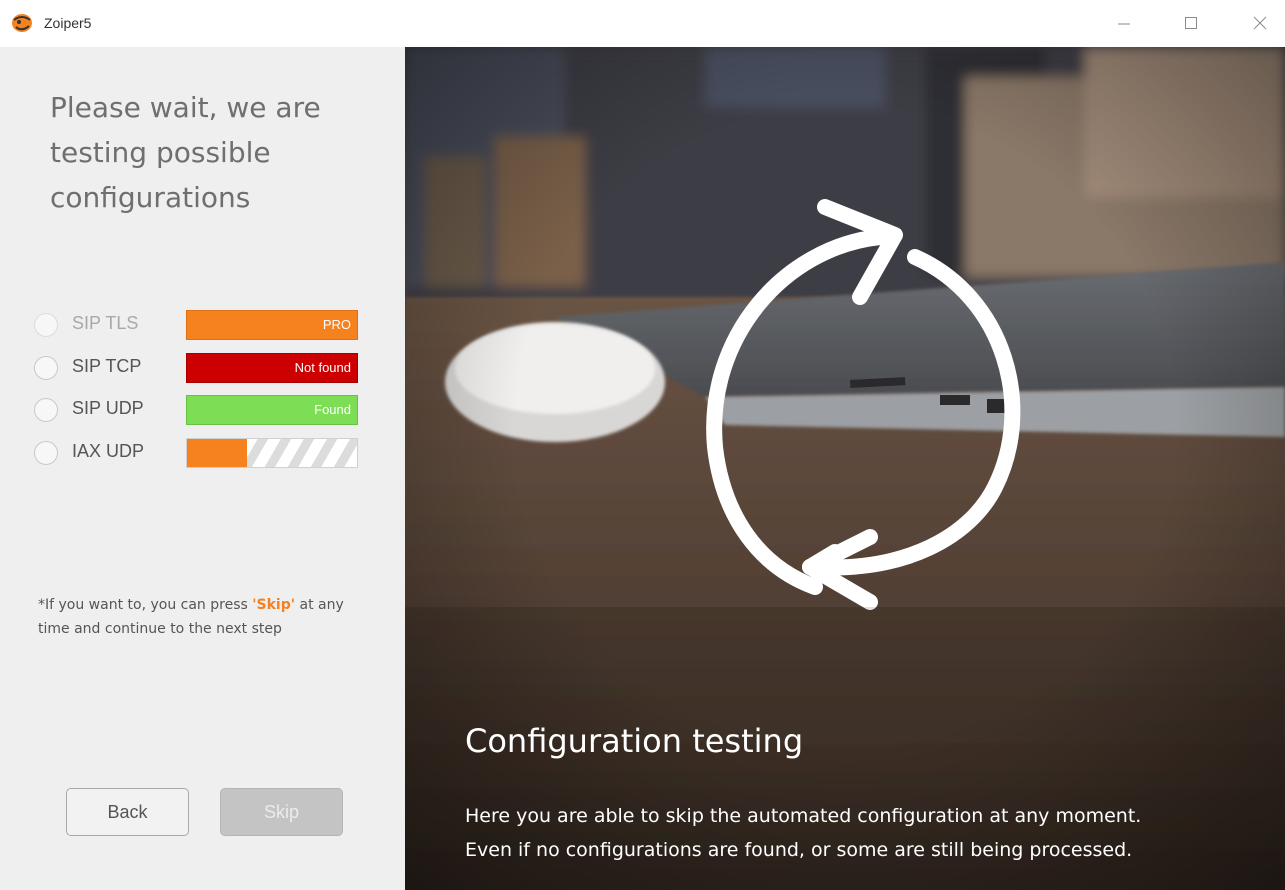 This screenshot has width=1285, height=890. What do you see at coordinates (46, 325) in the screenshot?
I see `radio-sip-tls` at bounding box center [46, 325].